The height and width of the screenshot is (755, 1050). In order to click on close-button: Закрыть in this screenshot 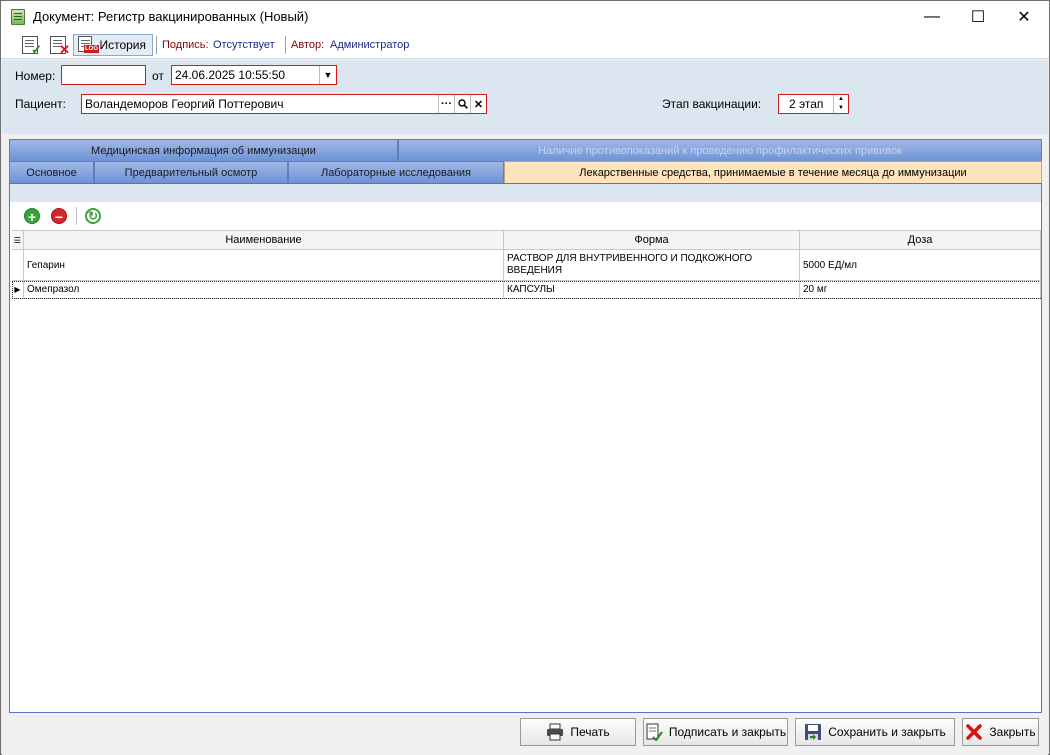, I will do `click(1000, 732)`.